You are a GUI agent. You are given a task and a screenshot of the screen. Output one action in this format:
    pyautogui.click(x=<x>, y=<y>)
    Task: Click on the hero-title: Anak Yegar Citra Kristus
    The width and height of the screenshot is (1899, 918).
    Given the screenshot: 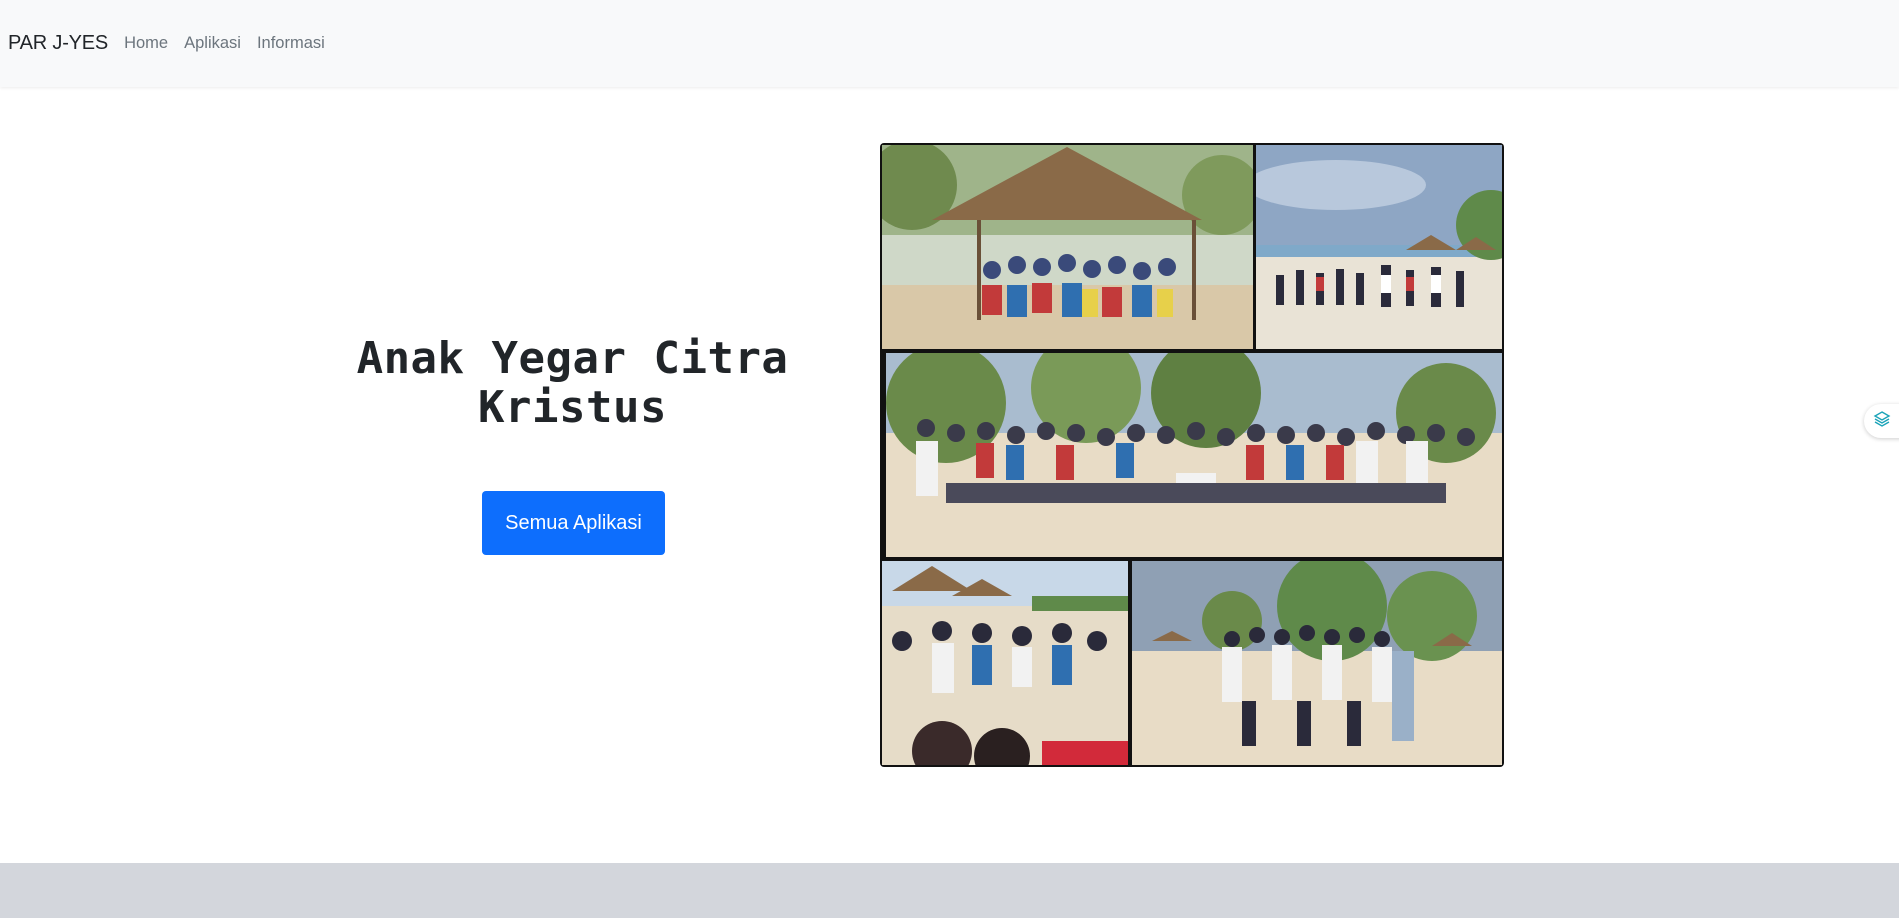 What is the action you would take?
    pyautogui.click(x=572, y=383)
    